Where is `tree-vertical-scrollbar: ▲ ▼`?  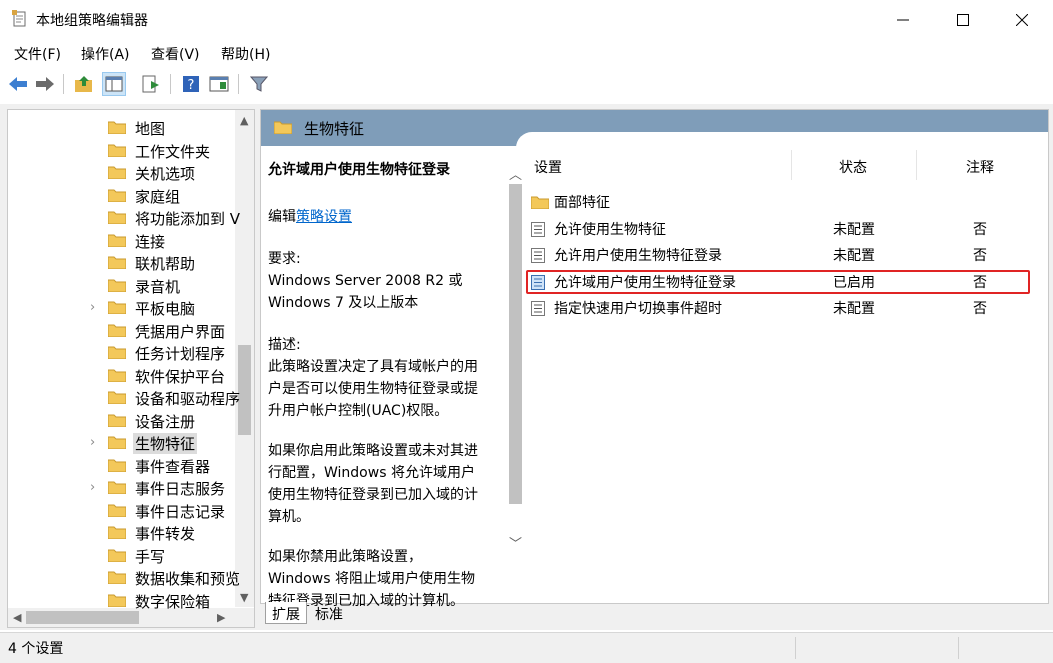
tree-vertical-scrollbar: ▲ ▼ is located at coordinates (244, 358).